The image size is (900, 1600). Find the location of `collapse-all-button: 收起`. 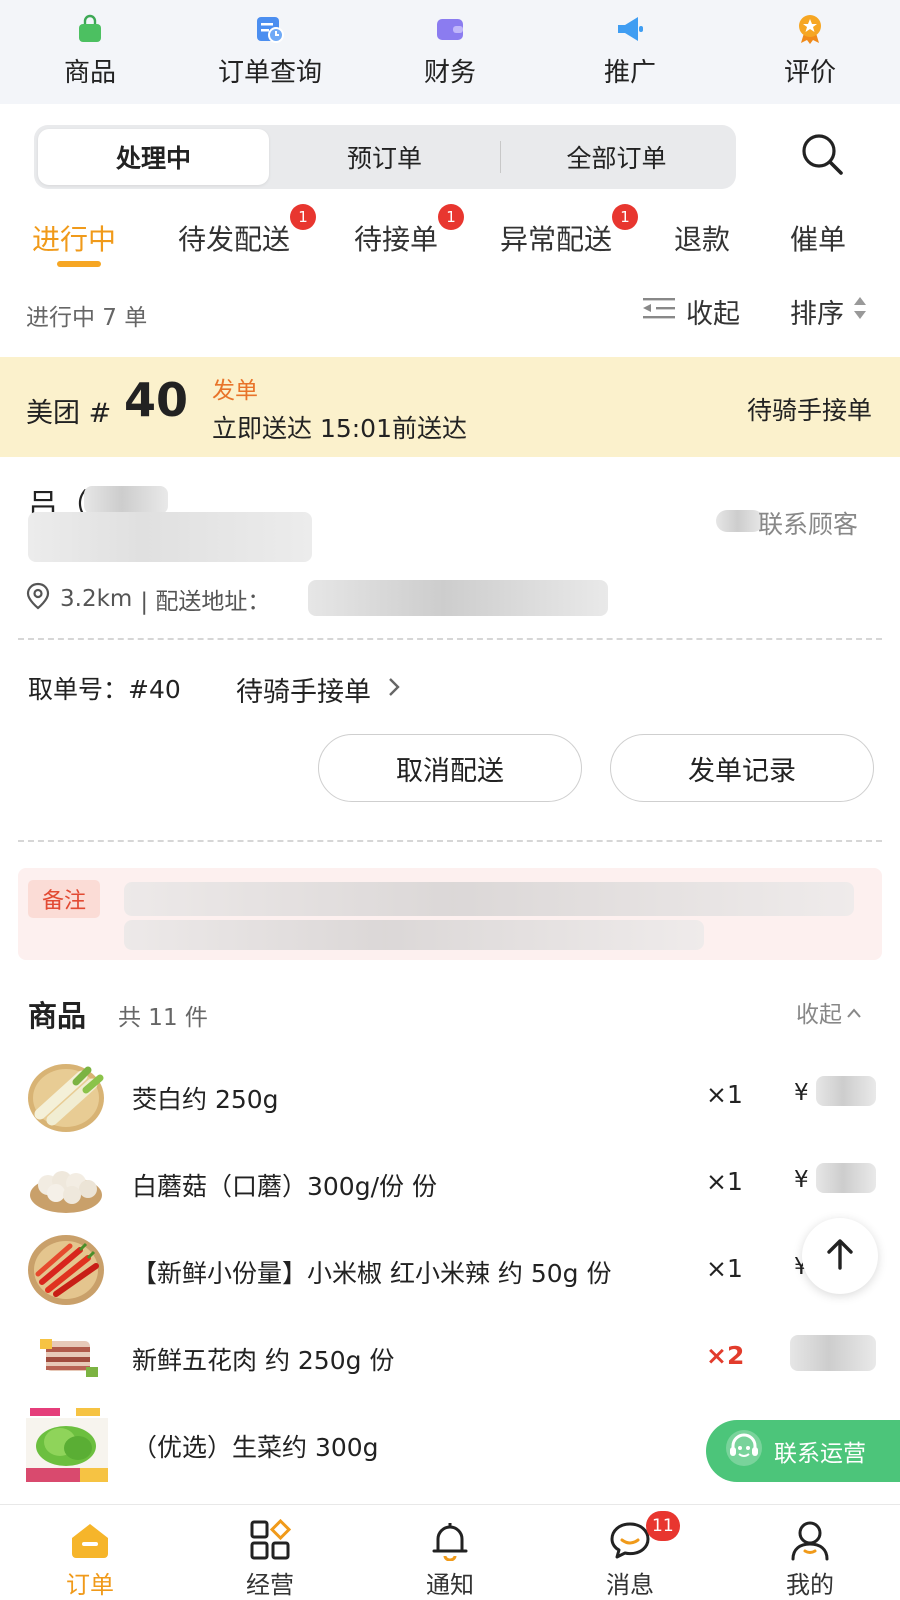

collapse-all-button: 收起 is located at coordinates (691, 311).